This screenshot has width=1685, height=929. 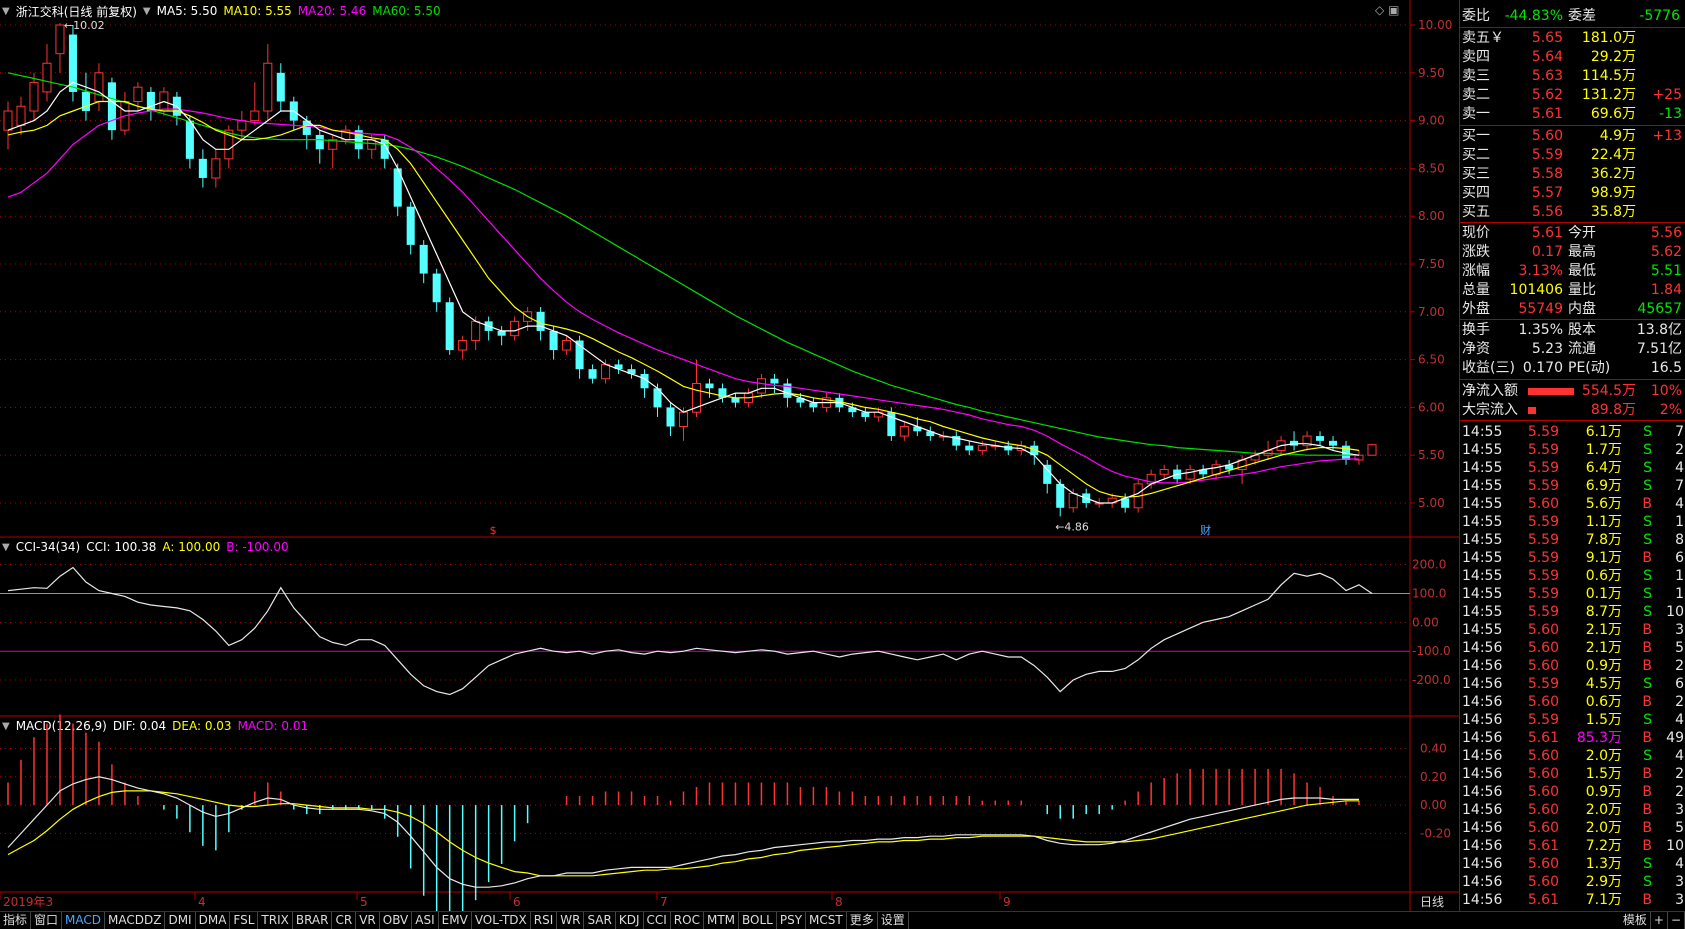 What do you see at coordinates (1431, 312) in the screenshot?
I see `price-axis-label: 7.00` at bounding box center [1431, 312].